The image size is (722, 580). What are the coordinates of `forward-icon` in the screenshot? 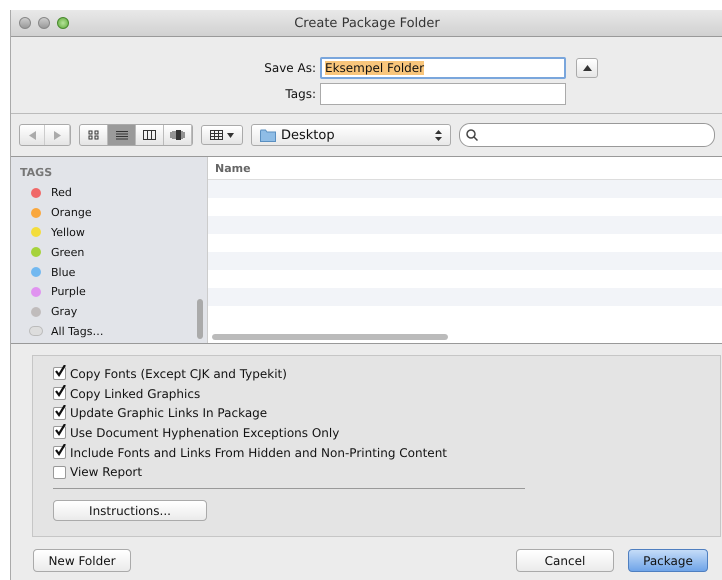 It's located at (57, 135).